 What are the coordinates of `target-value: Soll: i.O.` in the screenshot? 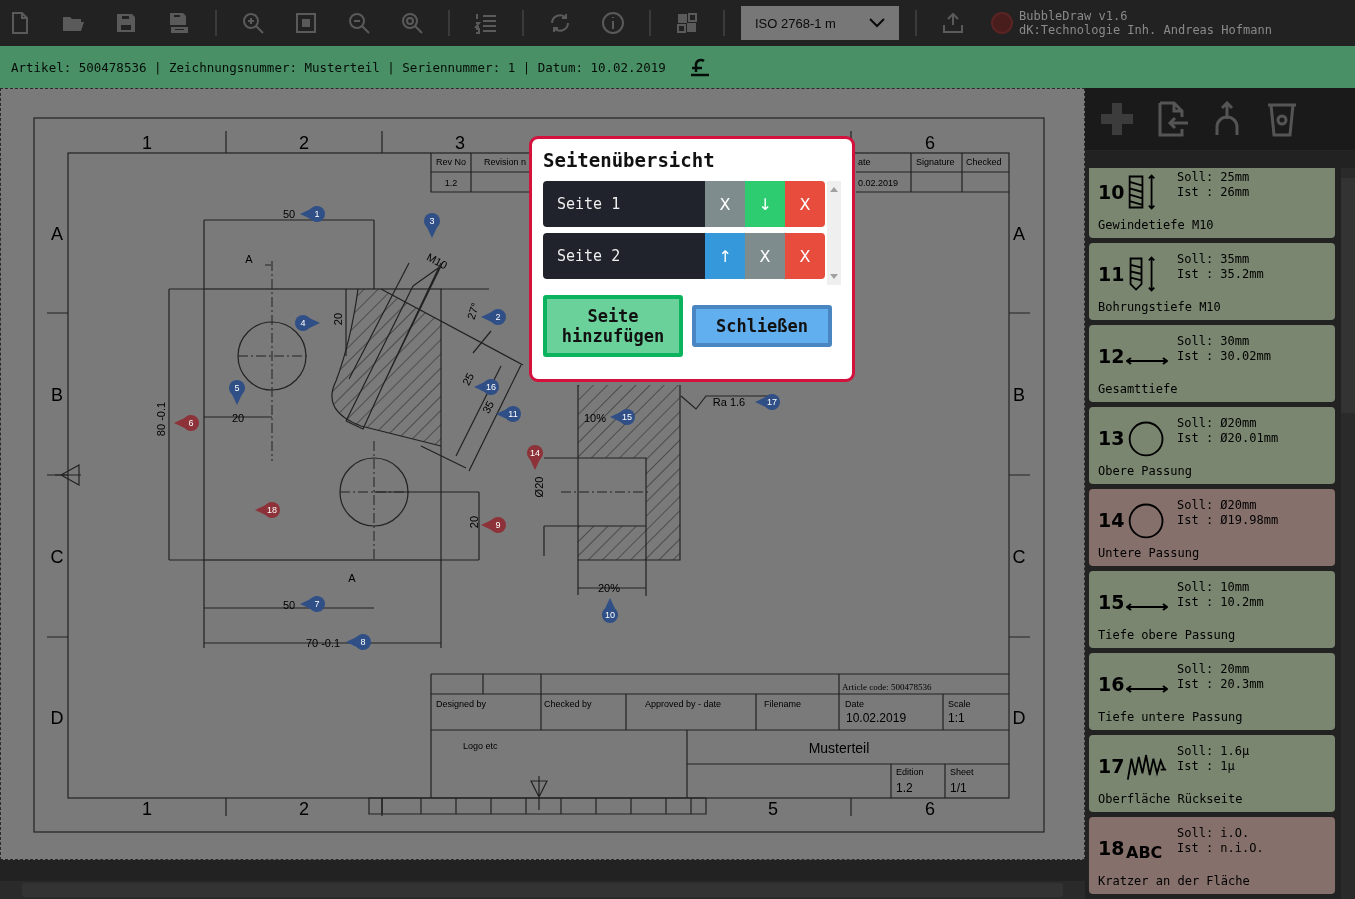 It's located at (1214, 833).